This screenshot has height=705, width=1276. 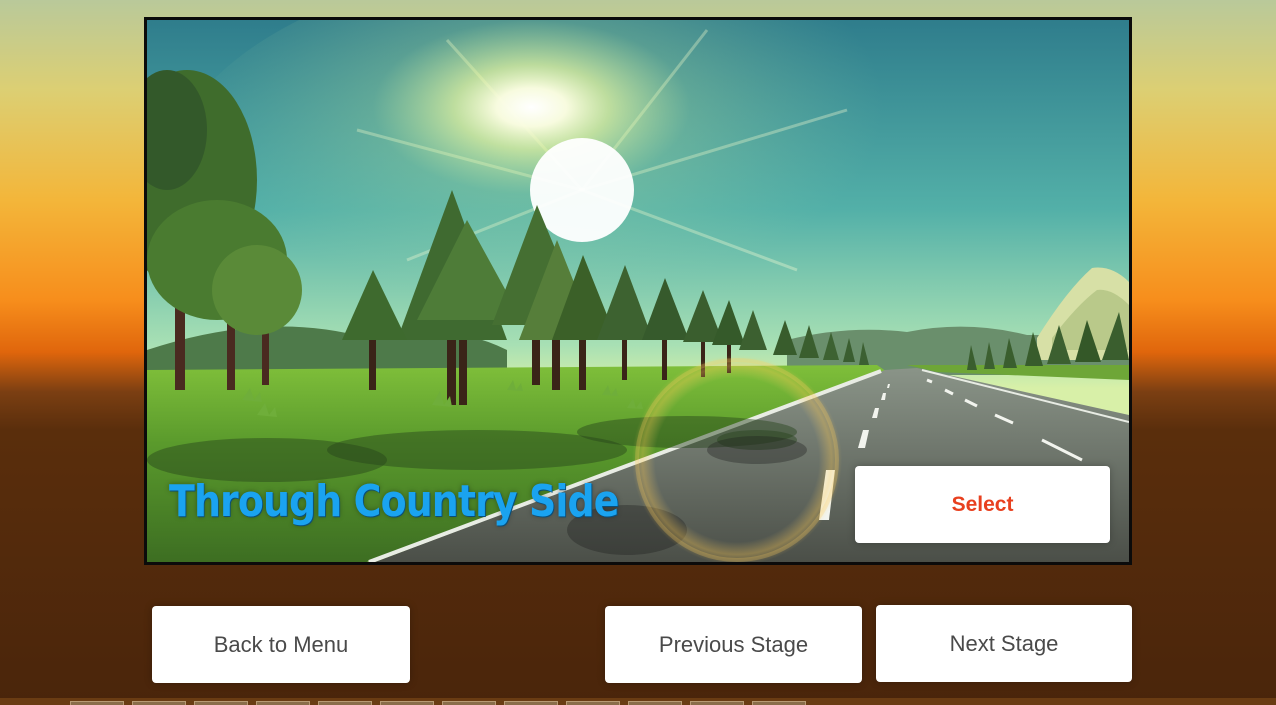 What do you see at coordinates (733, 644) in the screenshot?
I see `previous-stage-button: Previous Stage` at bounding box center [733, 644].